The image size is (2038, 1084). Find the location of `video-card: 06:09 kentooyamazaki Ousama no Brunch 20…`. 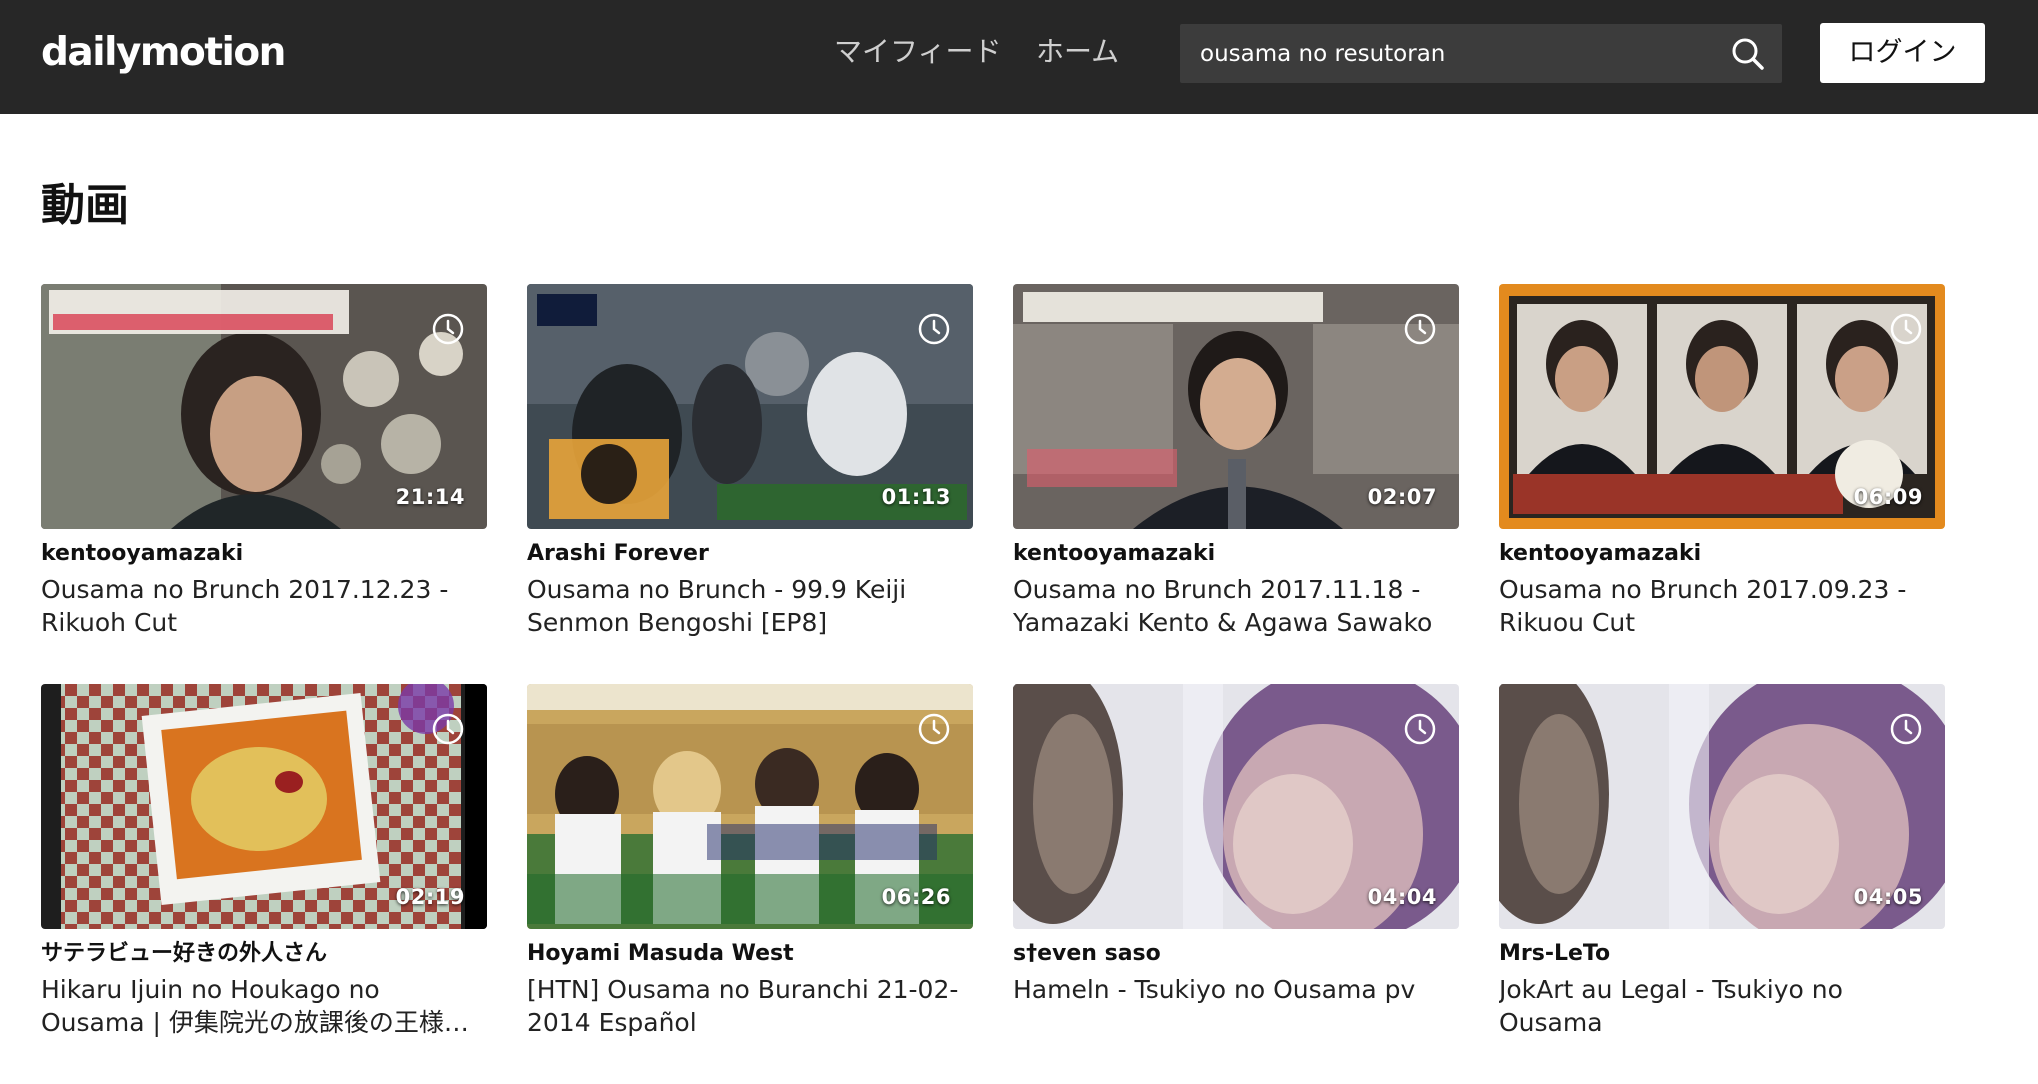

video-card: 06:09 kentooyamazaki Ousama no Brunch 20… is located at coordinates (1722, 461).